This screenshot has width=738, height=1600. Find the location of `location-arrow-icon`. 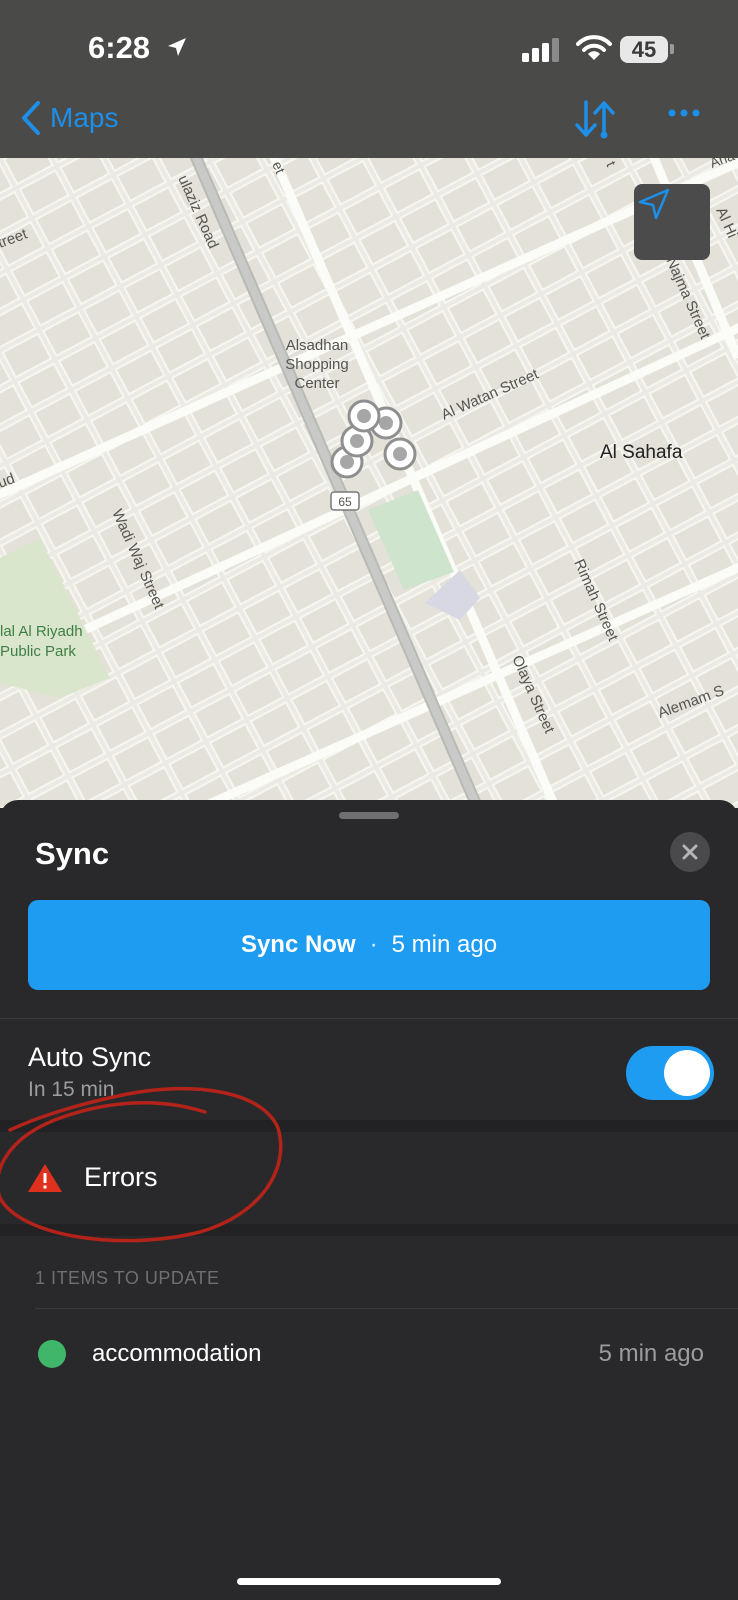

location-arrow-icon is located at coordinates (177, 47).